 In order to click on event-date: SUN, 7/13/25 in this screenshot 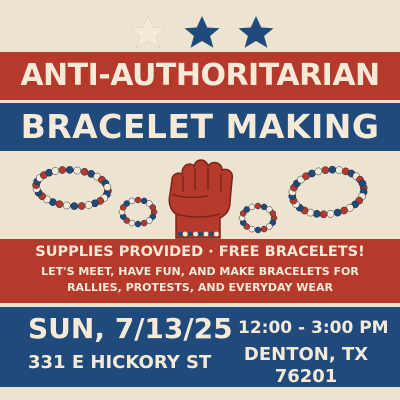, I will do `click(130, 328)`.